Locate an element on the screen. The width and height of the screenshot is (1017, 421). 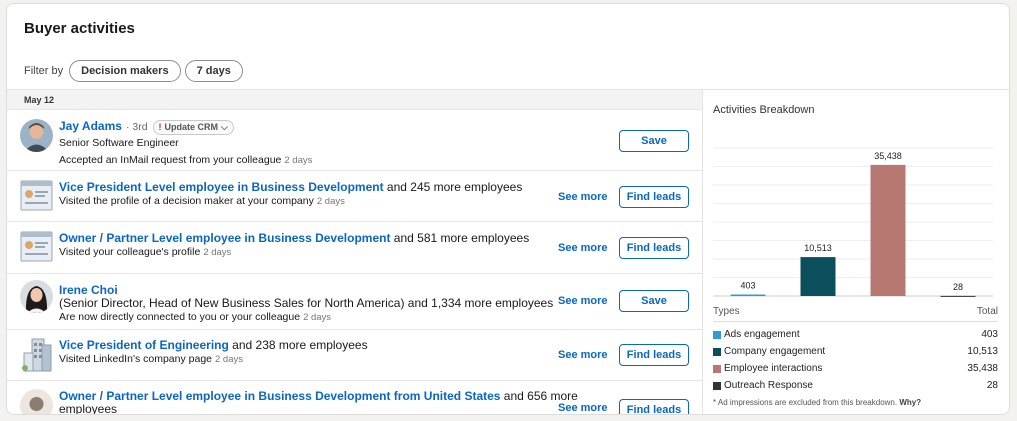
bar-ads-engagement is located at coordinates (748, 295).